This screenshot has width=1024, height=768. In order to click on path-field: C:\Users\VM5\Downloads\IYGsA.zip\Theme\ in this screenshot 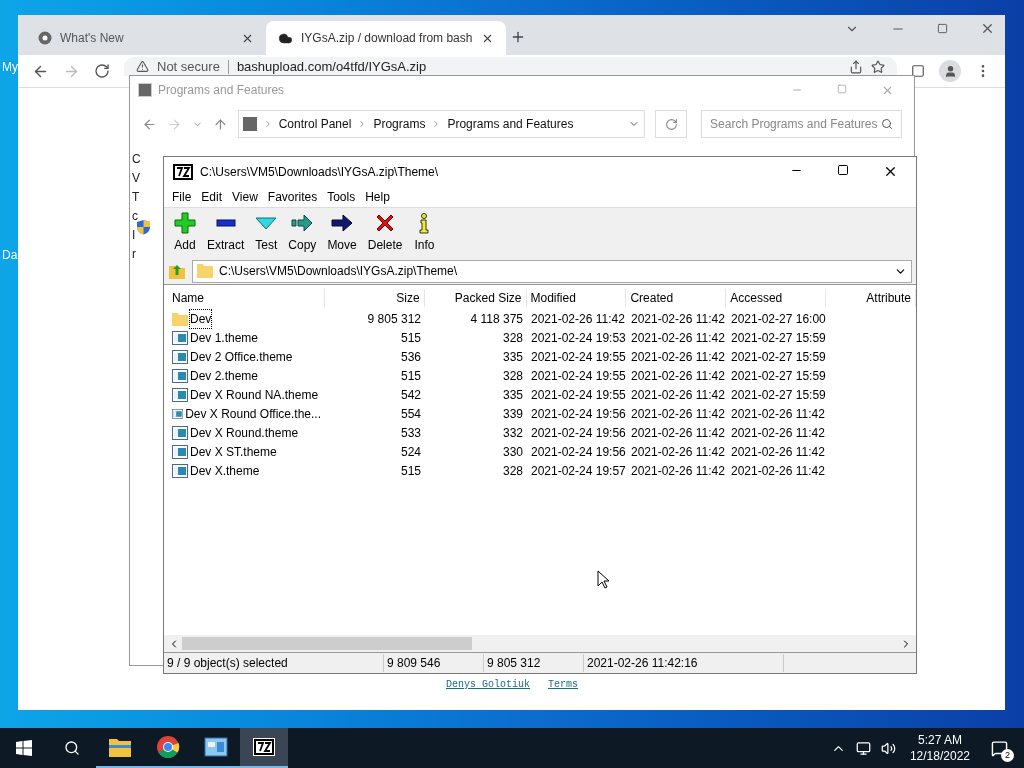, I will do `click(552, 271)`.